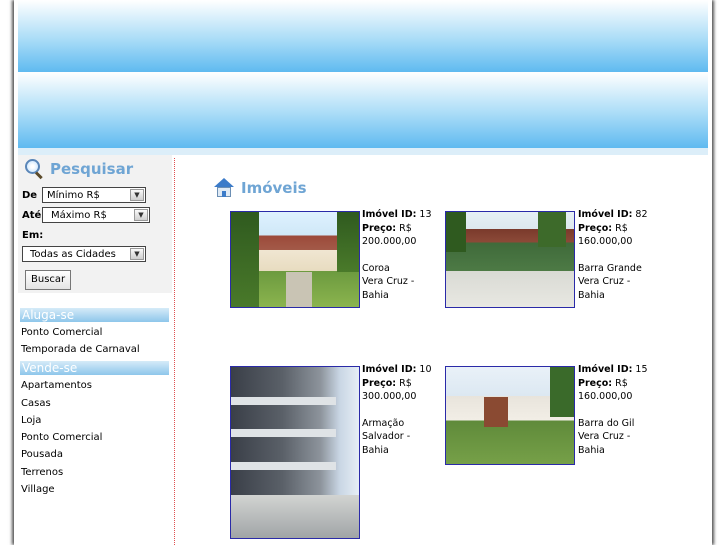 The height and width of the screenshot is (545, 727). Describe the element at coordinates (363, 110) in the screenshot. I see `header-band-bottom` at that location.